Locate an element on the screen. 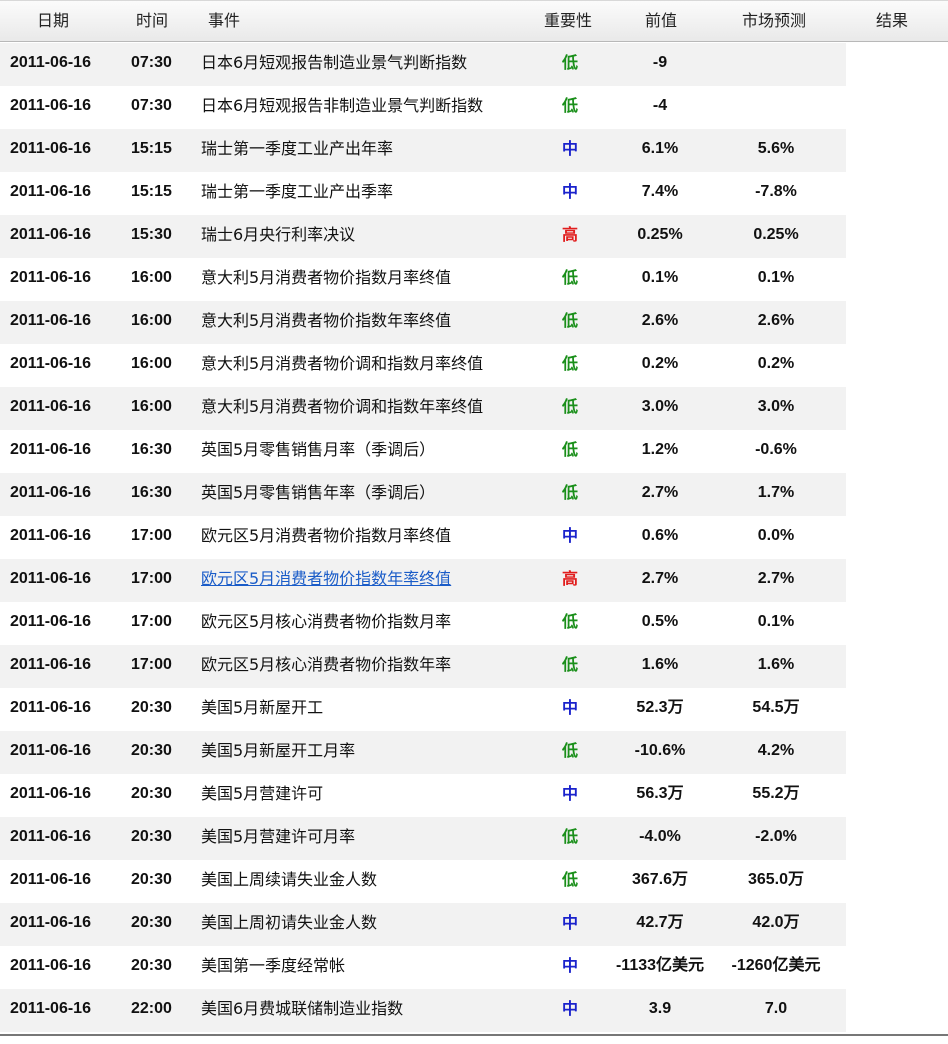 This screenshot has height=1044, width=948. row-forecast: 2.7% is located at coordinates (776, 578).